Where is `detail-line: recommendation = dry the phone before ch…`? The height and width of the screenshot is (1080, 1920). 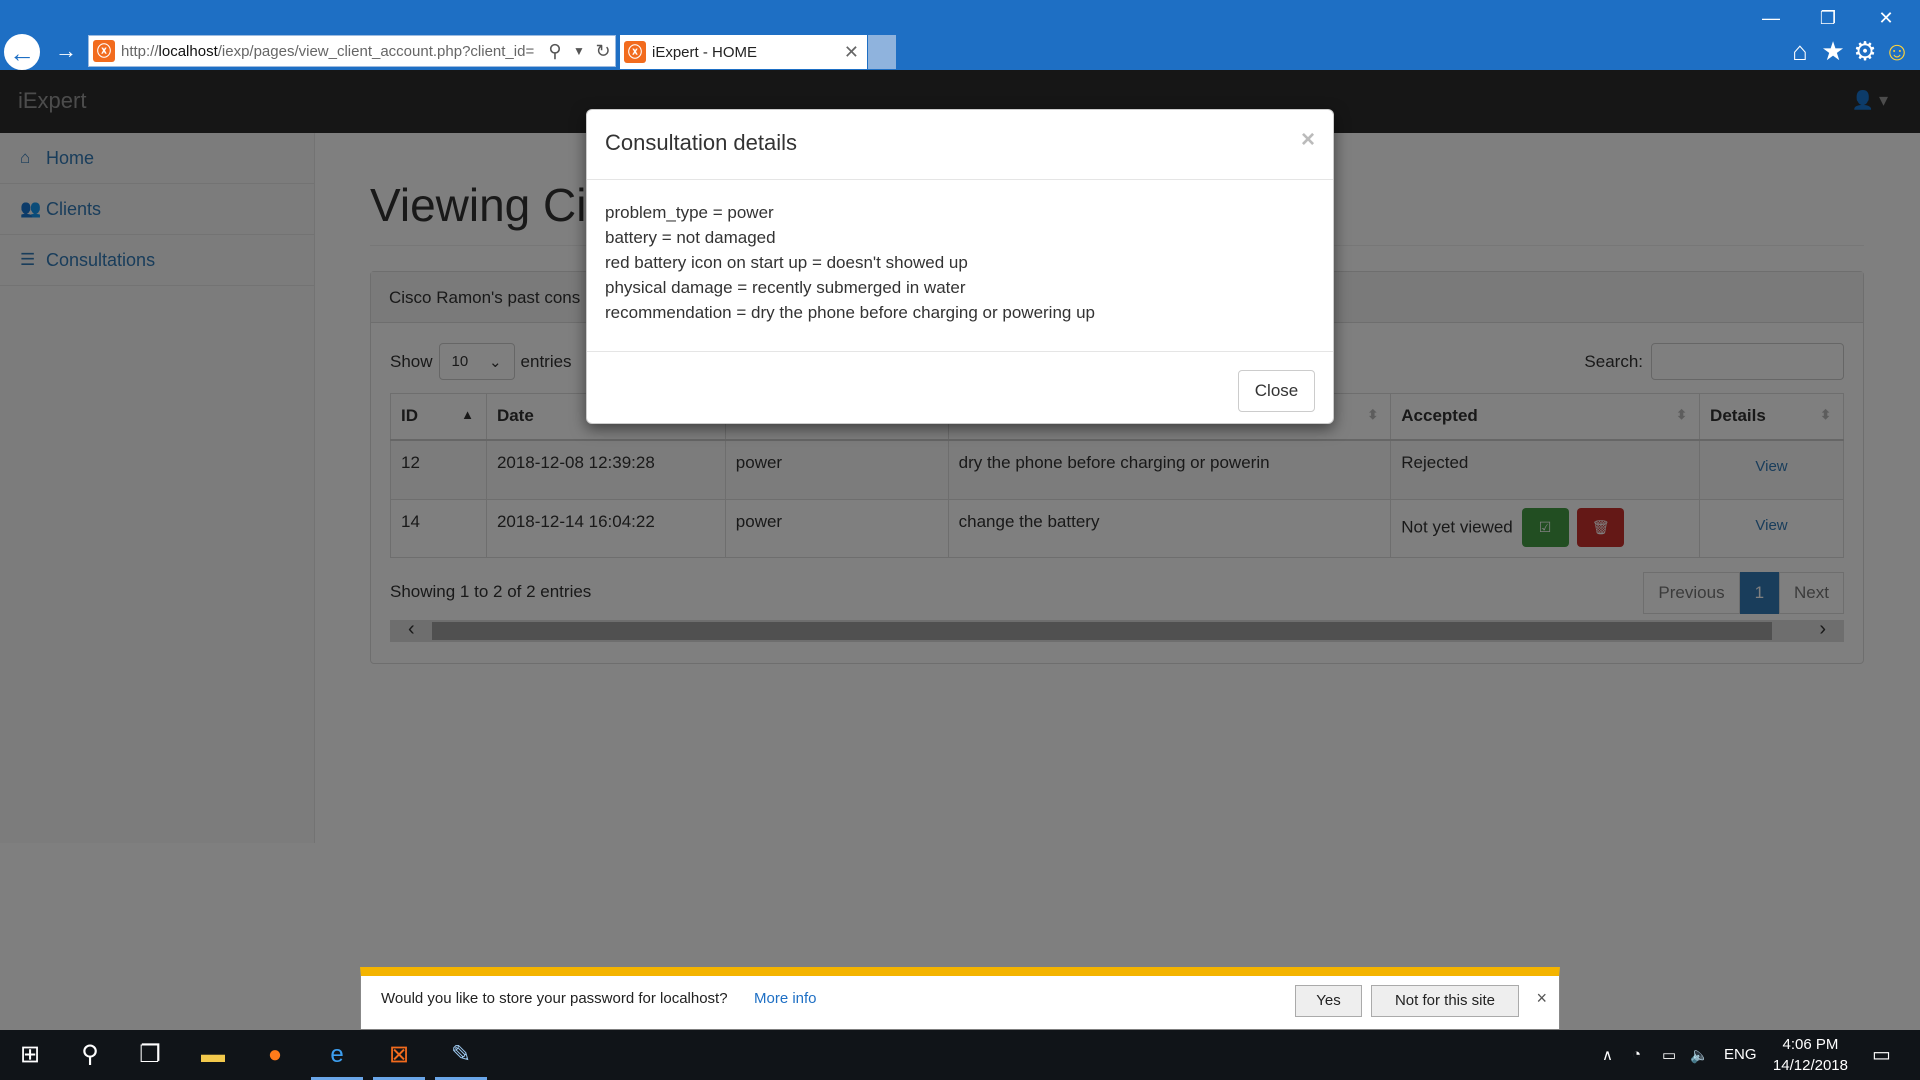 detail-line: recommendation = dry the phone before ch… is located at coordinates (850, 312).